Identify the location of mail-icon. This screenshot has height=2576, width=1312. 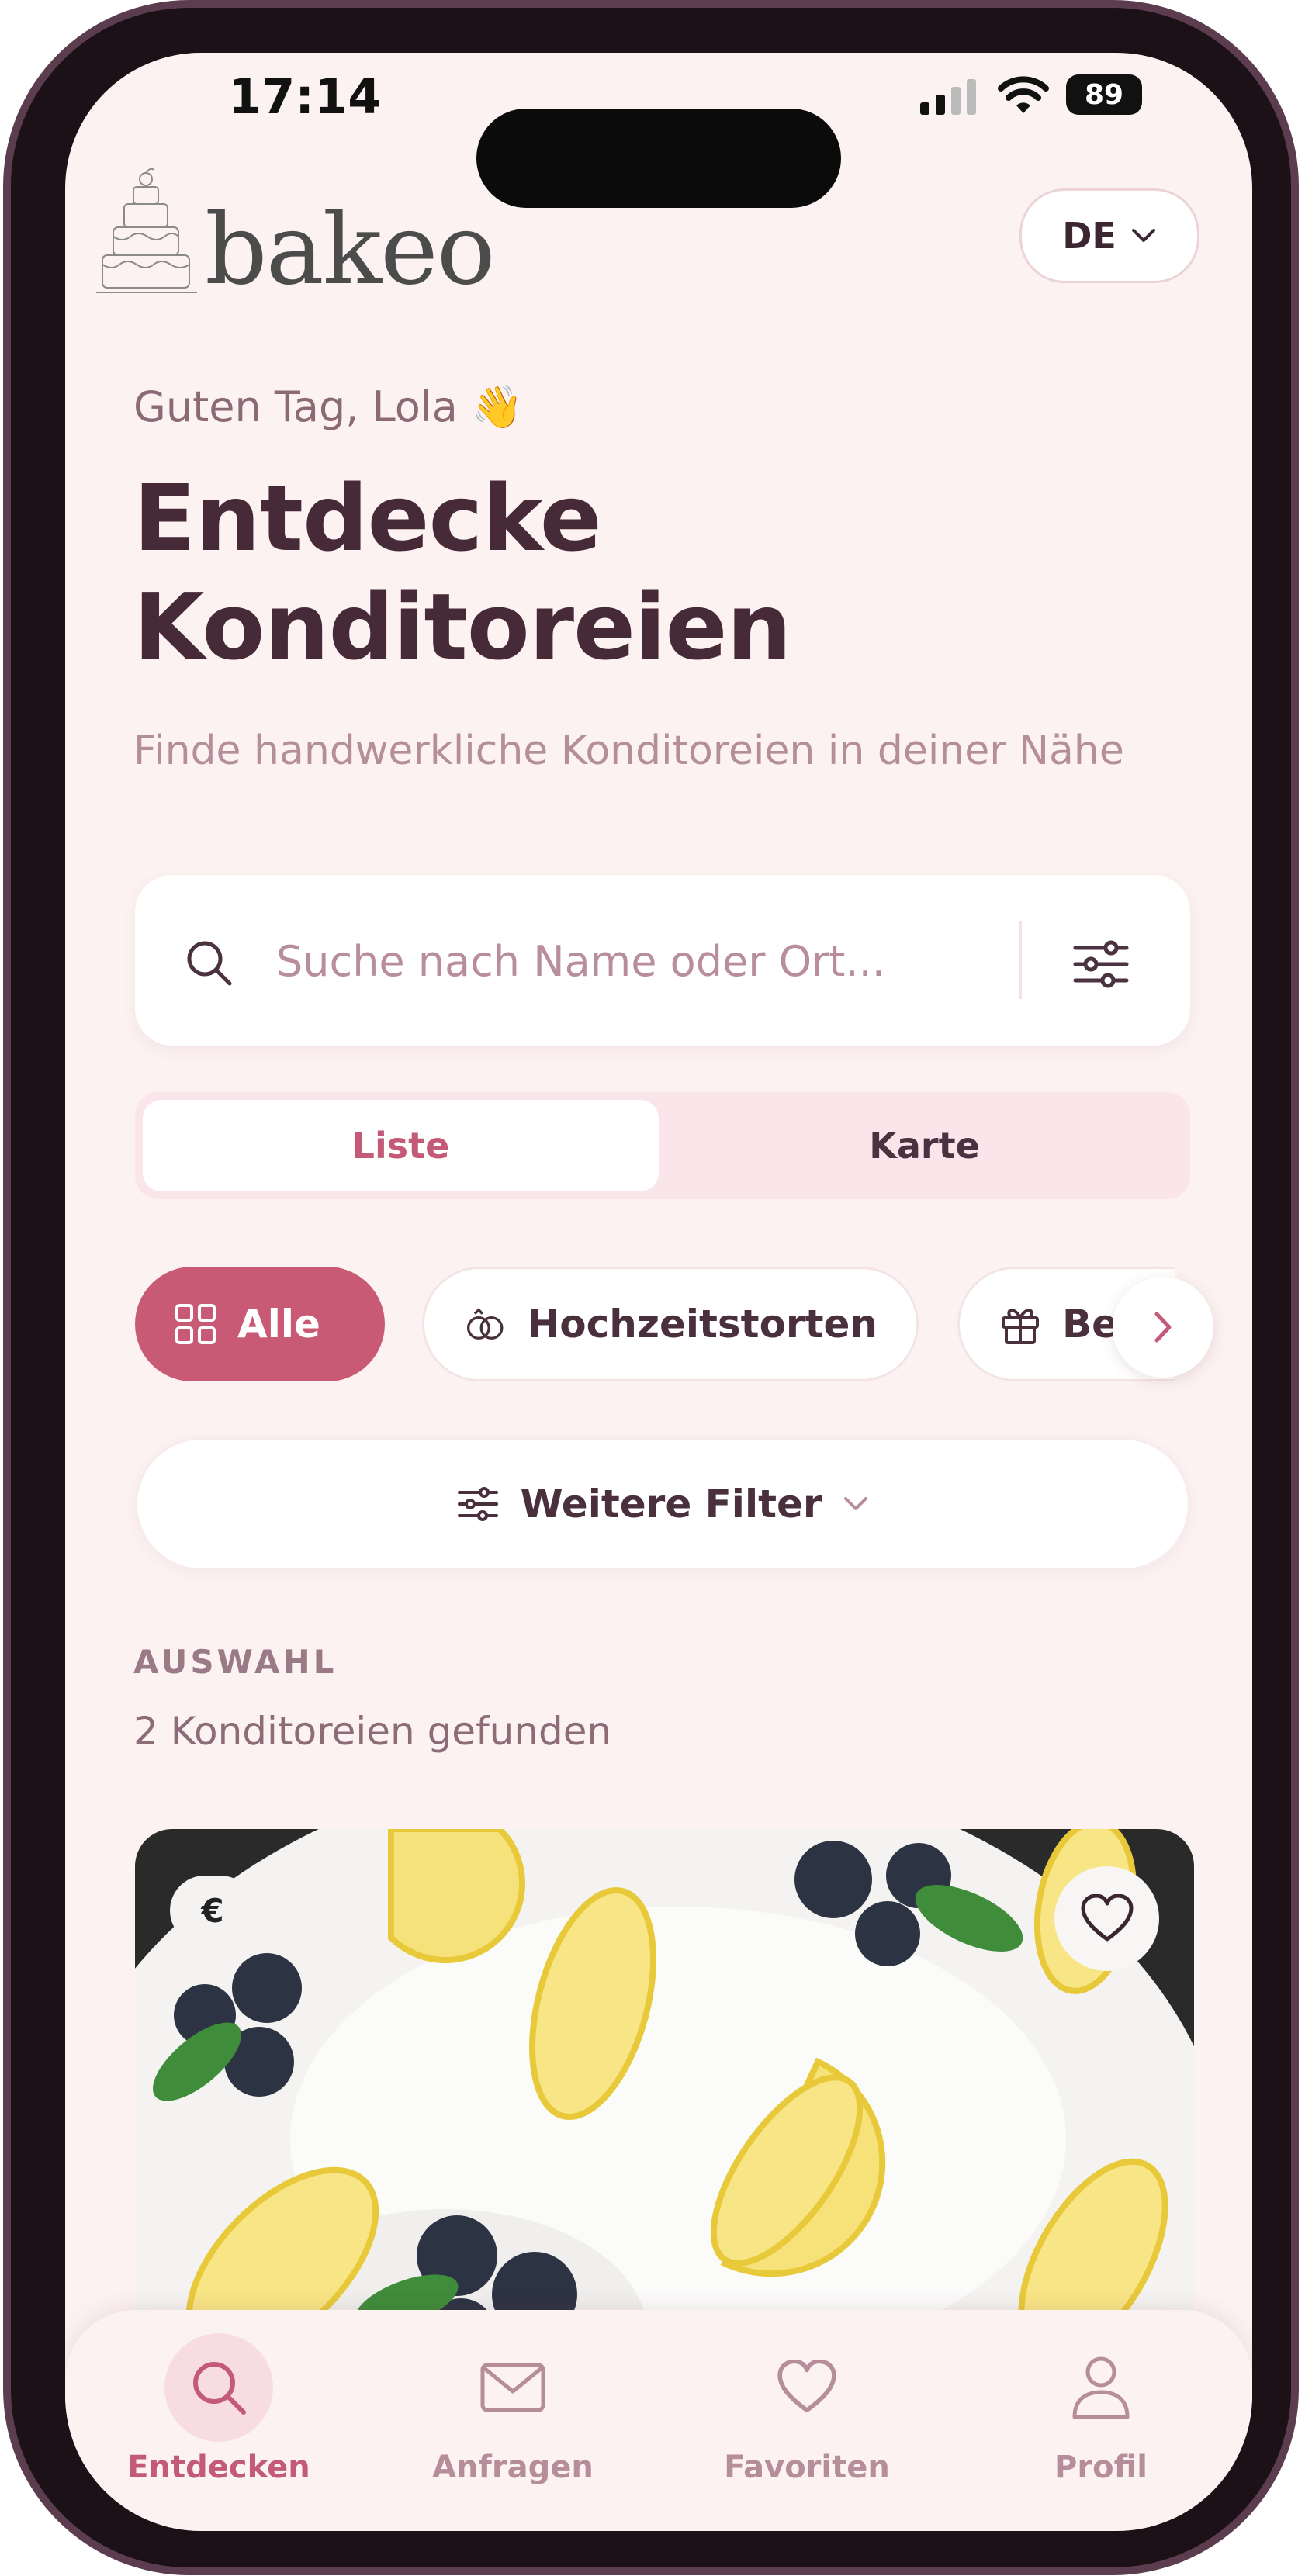
(512, 2387).